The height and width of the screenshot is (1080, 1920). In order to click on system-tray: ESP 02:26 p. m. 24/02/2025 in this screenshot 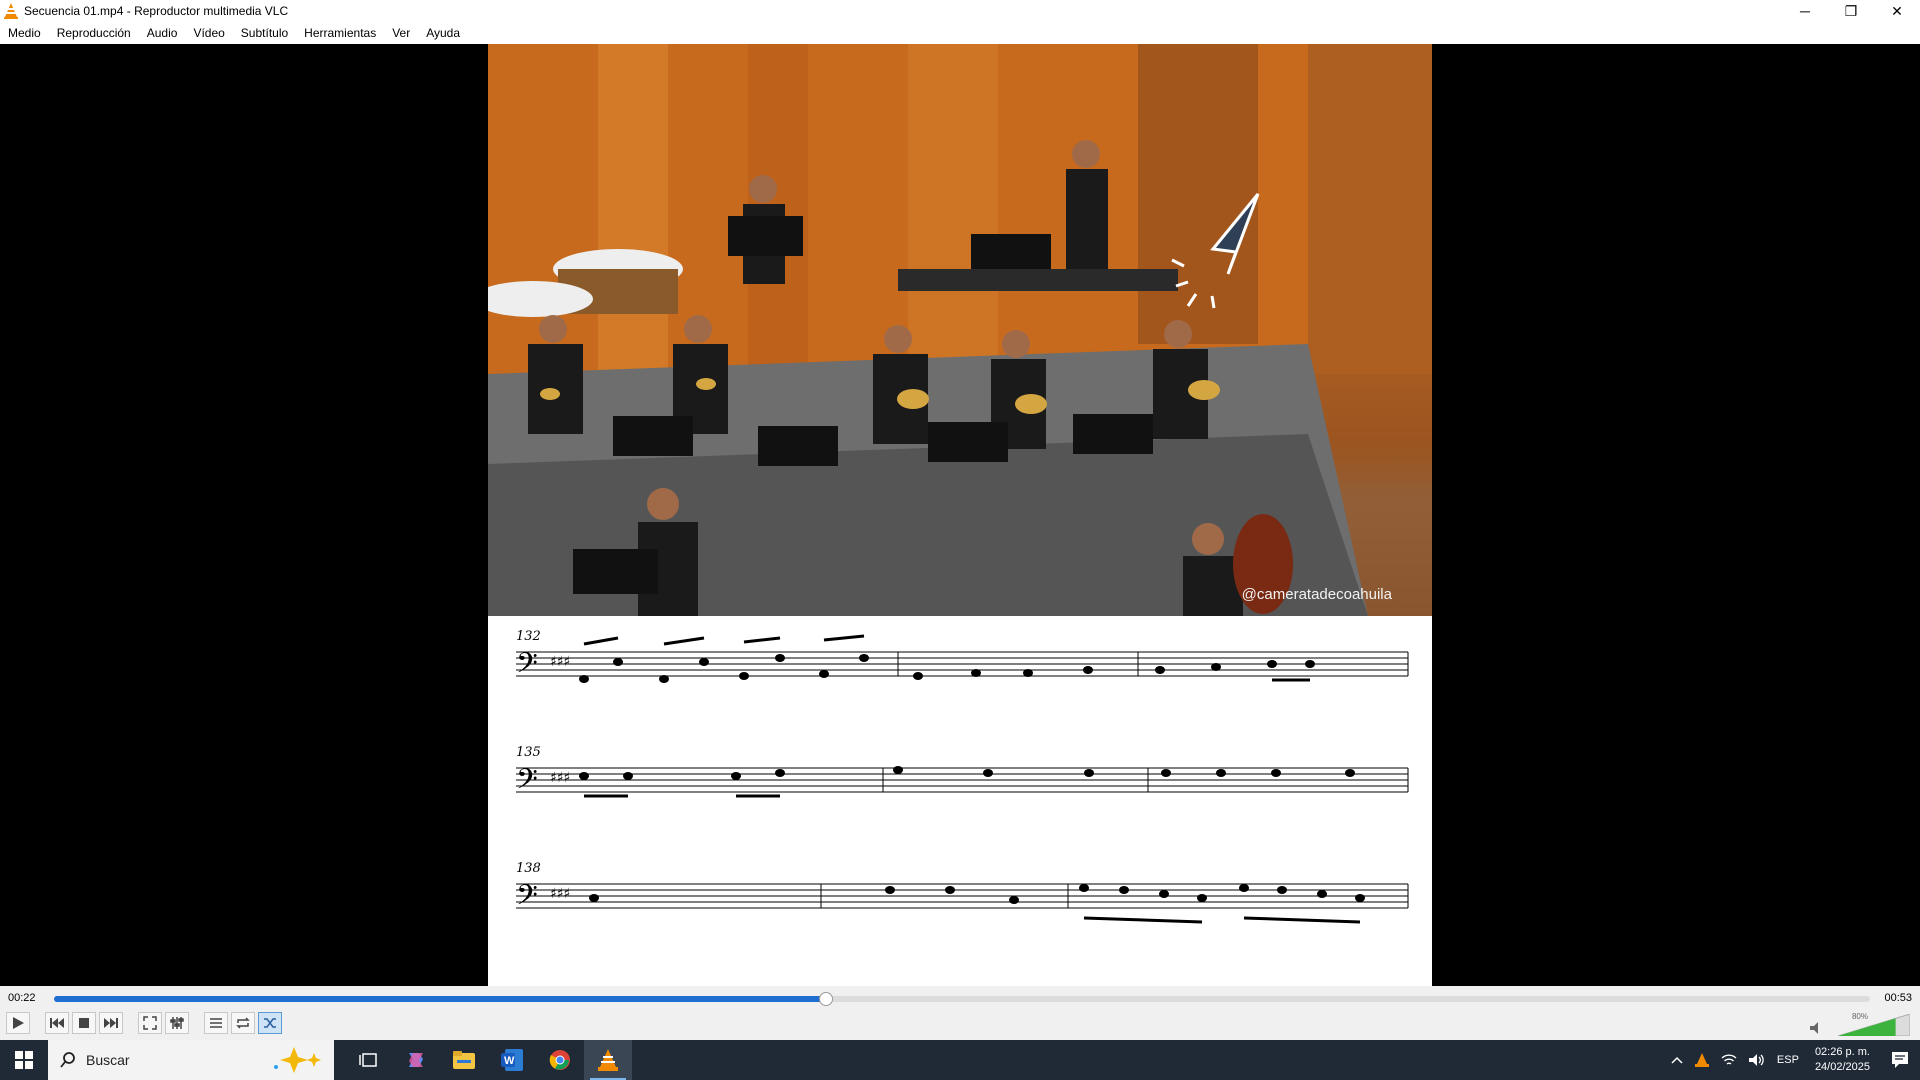, I will do `click(1792, 1060)`.